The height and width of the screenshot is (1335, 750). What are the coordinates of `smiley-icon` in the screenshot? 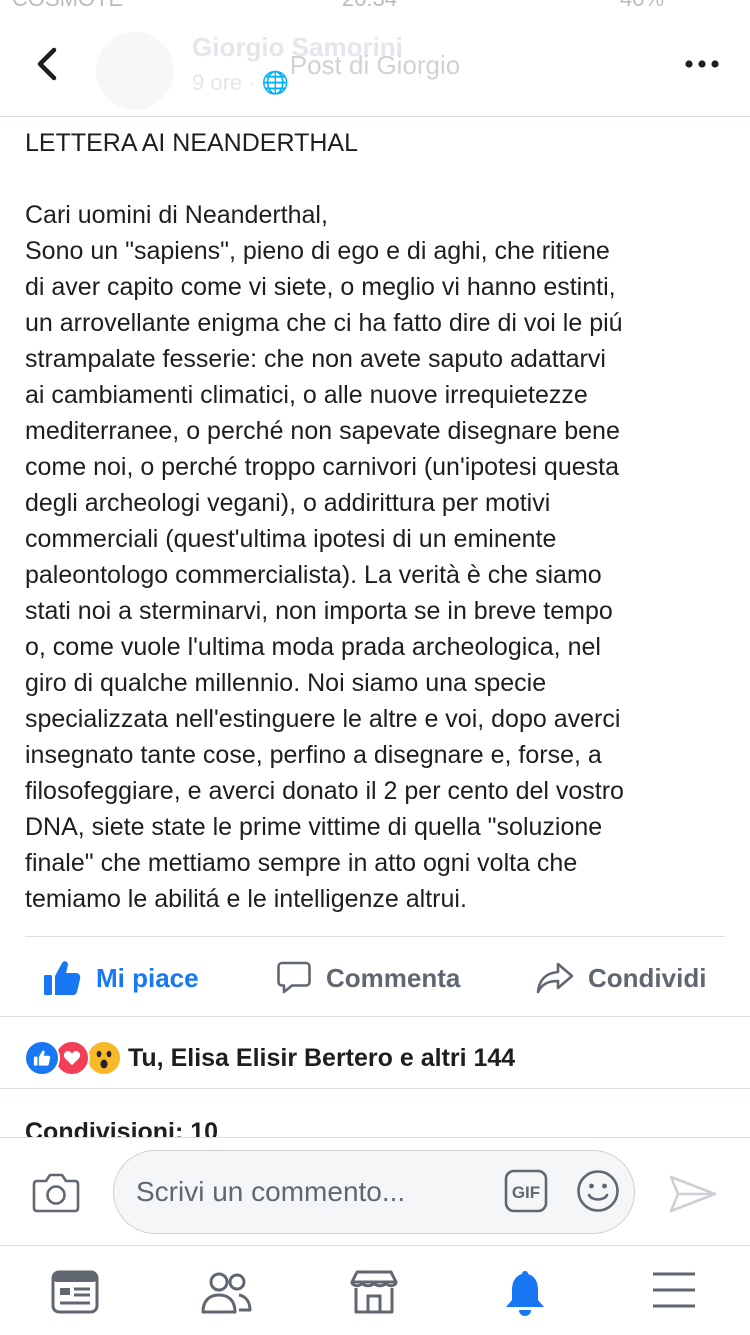 It's located at (598, 1191).